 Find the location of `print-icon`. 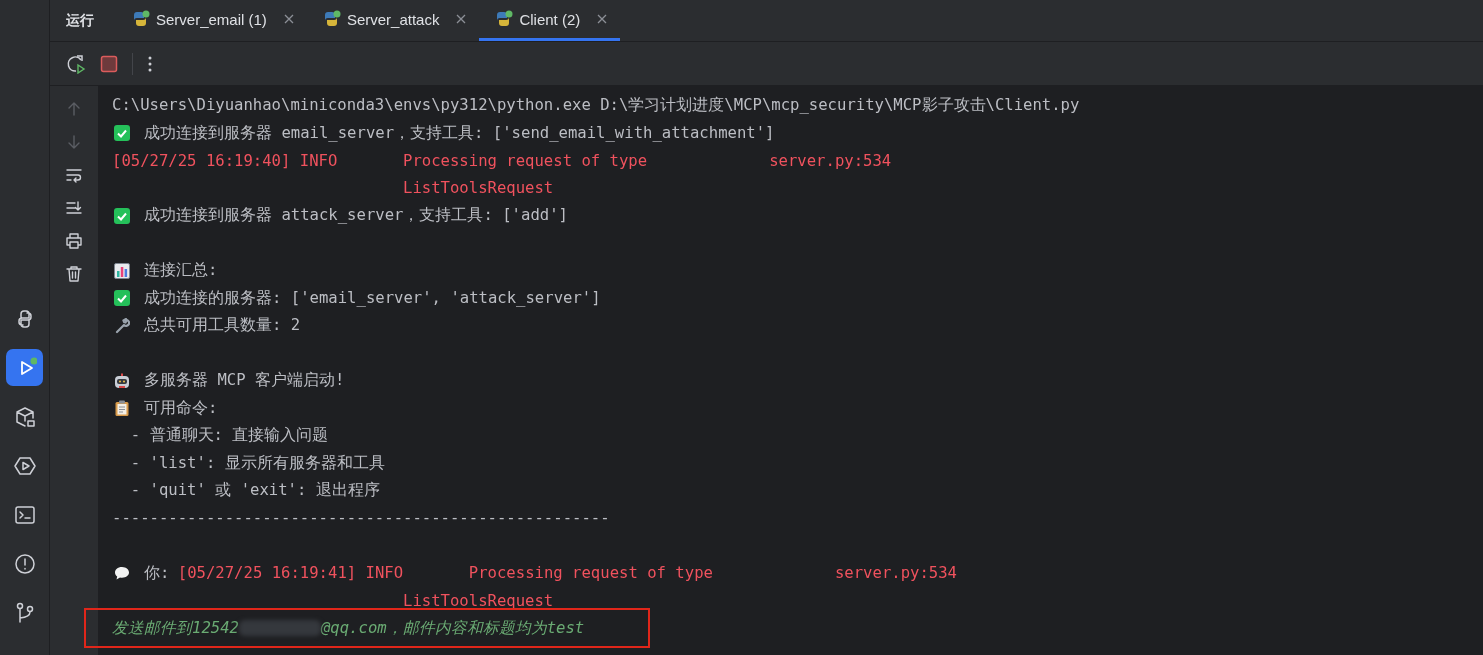

print-icon is located at coordinates (74, 241).